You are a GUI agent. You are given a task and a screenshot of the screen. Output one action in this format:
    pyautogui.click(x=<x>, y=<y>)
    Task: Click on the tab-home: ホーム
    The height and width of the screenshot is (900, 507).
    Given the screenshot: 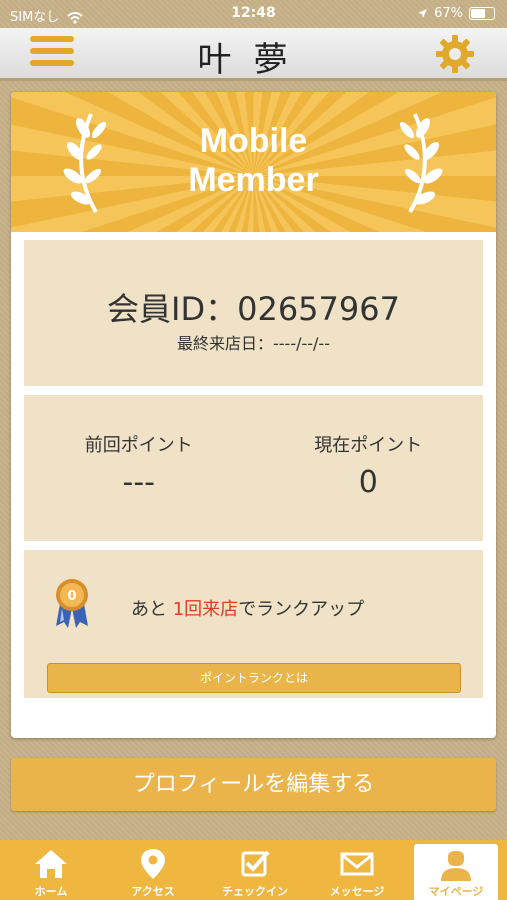 What is the action you would take?
    pyautogui.click(x=51, y=870)
    